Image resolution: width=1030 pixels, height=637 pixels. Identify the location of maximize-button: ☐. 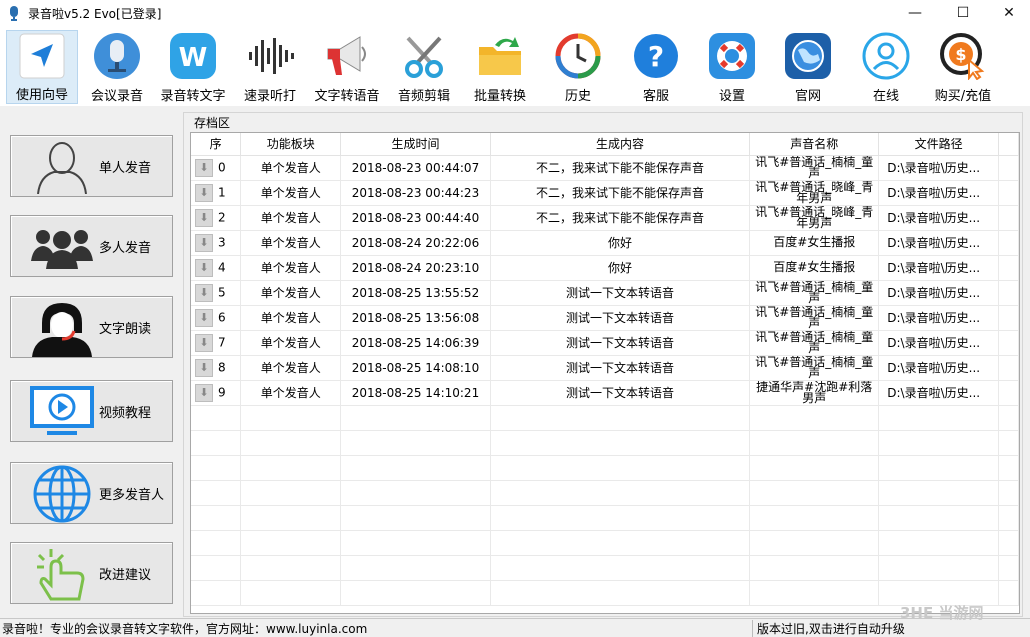
(963, 13).